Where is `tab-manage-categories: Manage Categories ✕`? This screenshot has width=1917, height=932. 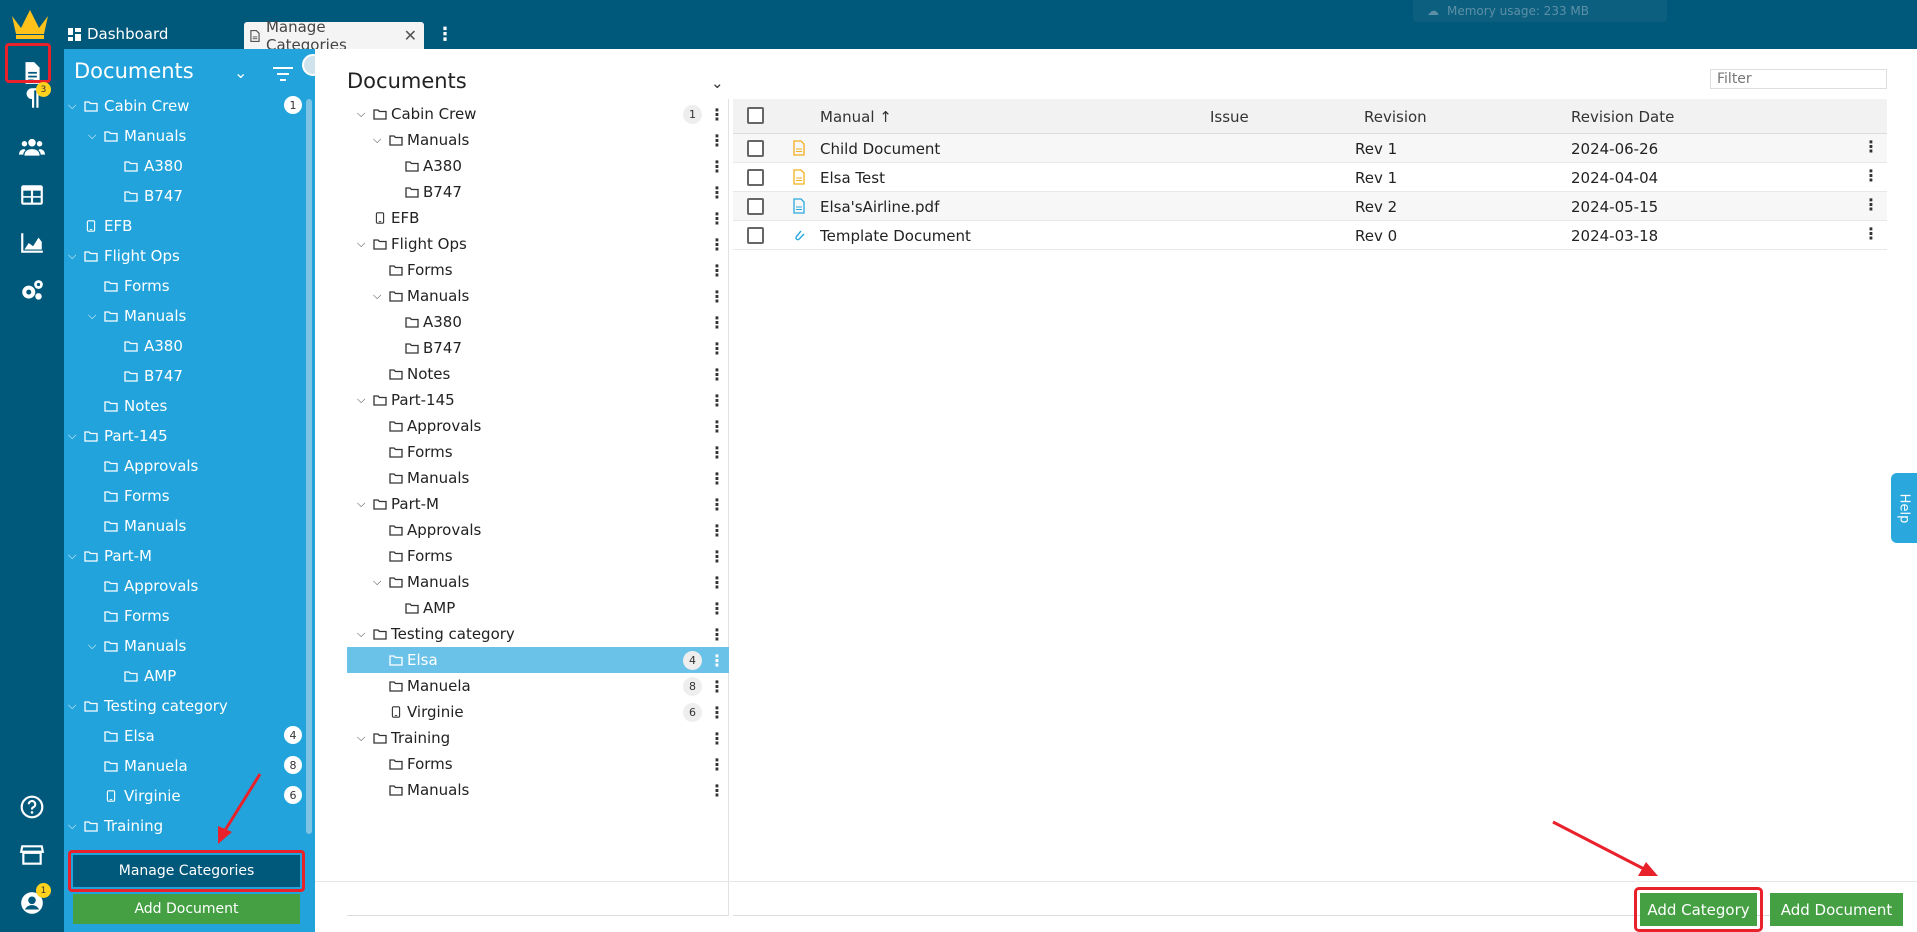 tab-manage-categories: Manage Categories ✕ is located at coordinates (334, 36).